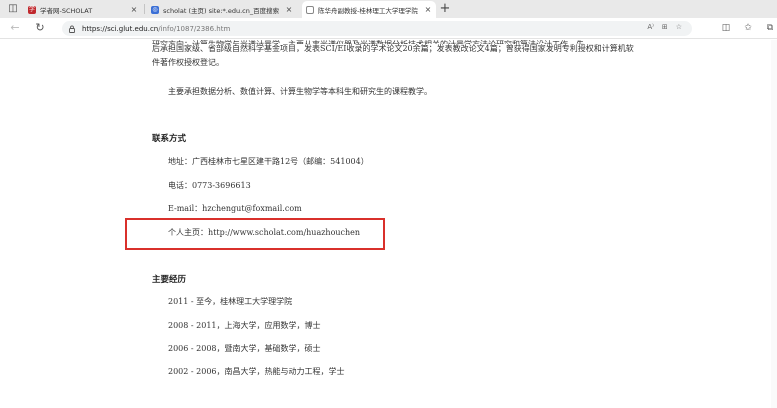  I want to click on tab-title: 学者网-SCHOLAT, so click(66, 10).